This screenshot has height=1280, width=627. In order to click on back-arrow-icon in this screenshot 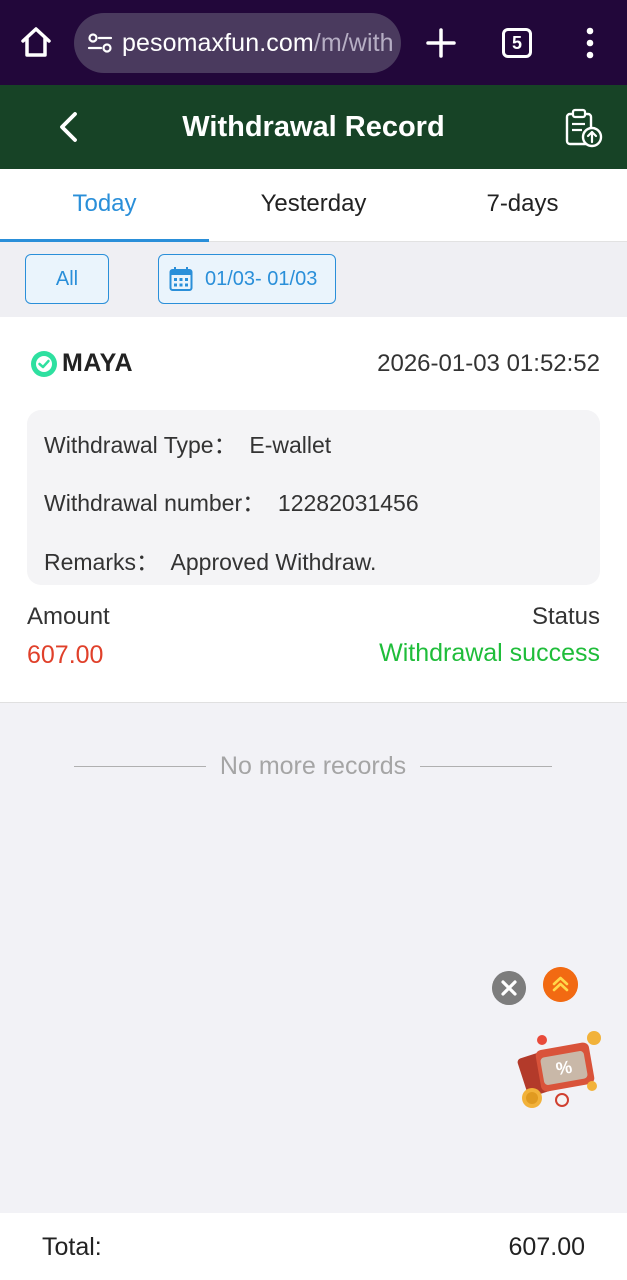, I will do `click(69, 127)`.